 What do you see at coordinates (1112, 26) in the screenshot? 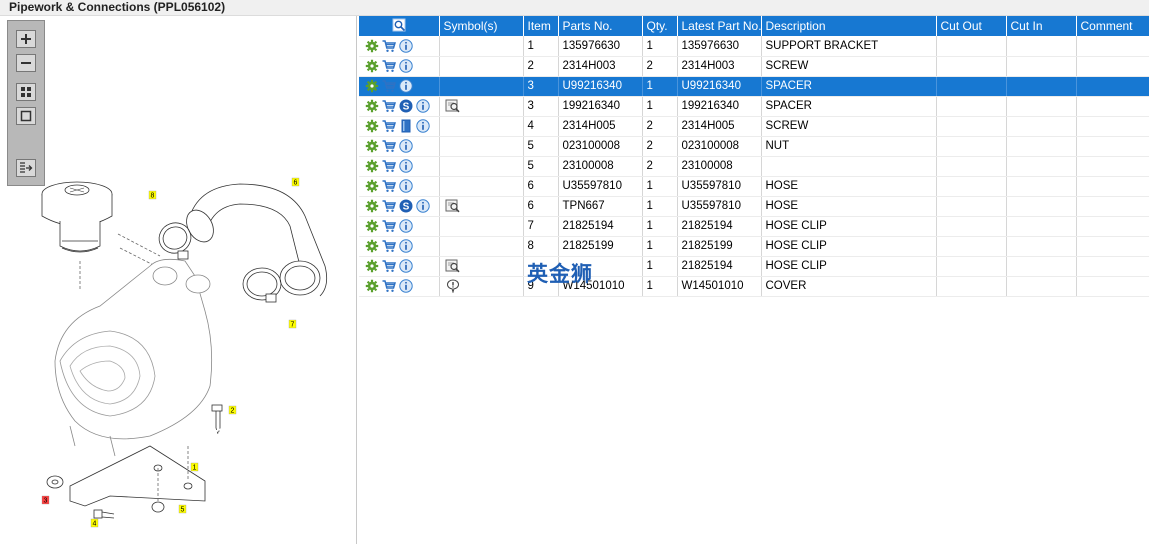
I see `column-header-comment: Comment` at bounding box center [1112, 26].